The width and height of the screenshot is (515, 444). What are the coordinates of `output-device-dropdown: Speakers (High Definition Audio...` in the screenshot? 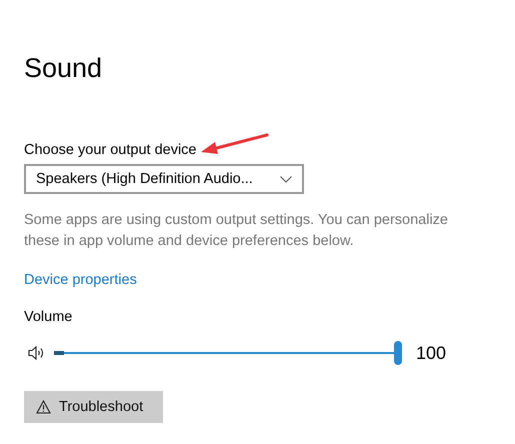 It's located at (164, 179).